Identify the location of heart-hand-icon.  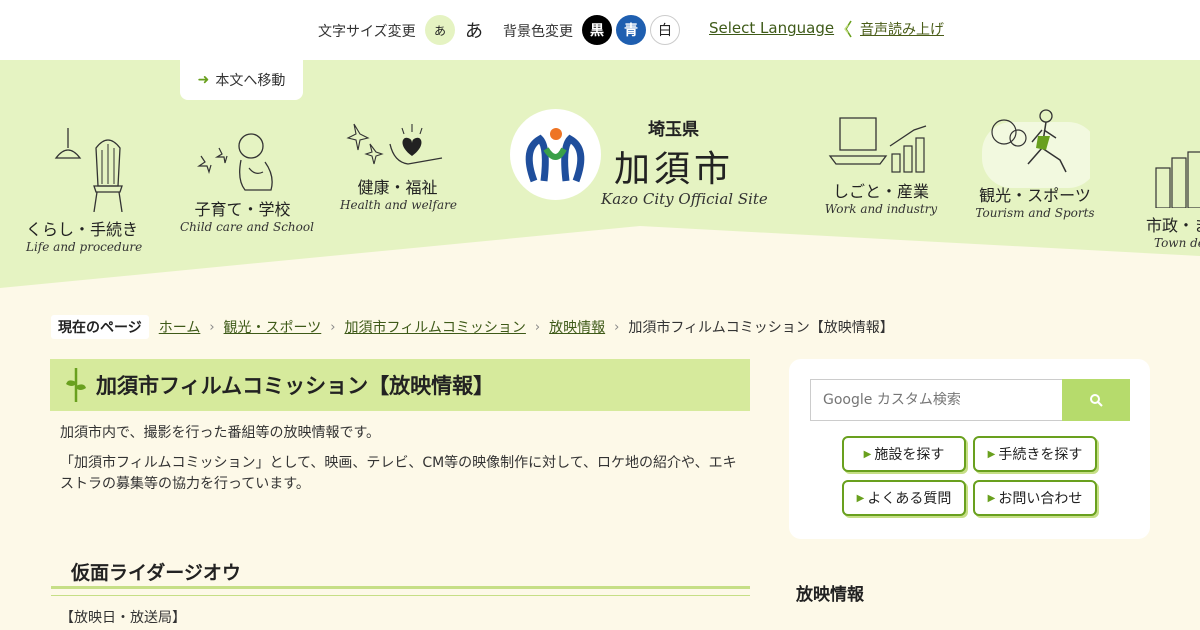
(393, 144).